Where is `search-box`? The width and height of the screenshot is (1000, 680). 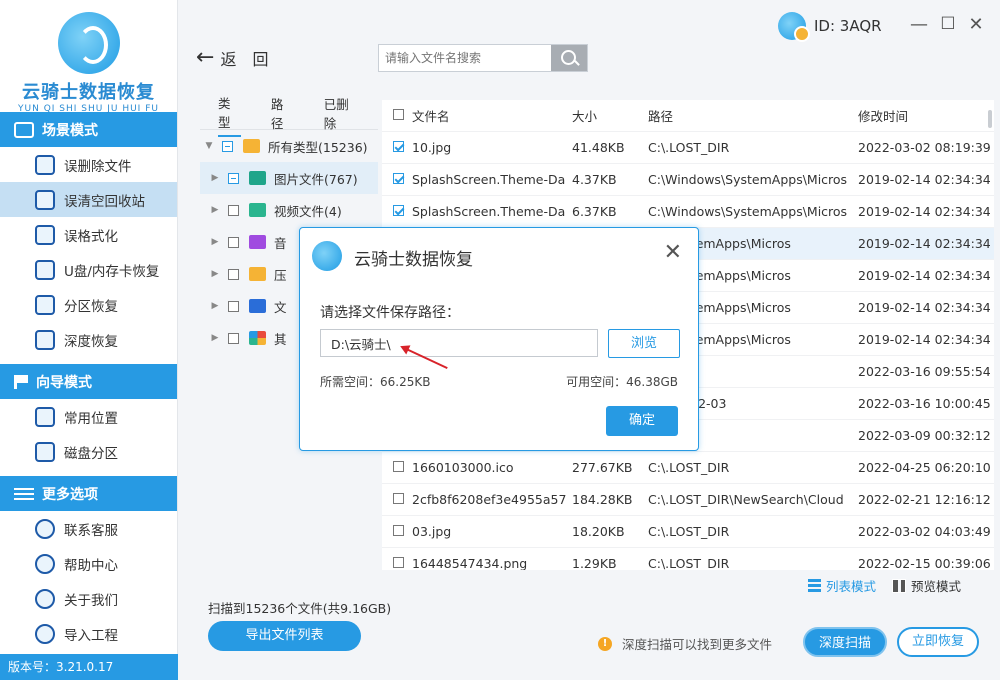
search-box is located at coordinates (483, 58).